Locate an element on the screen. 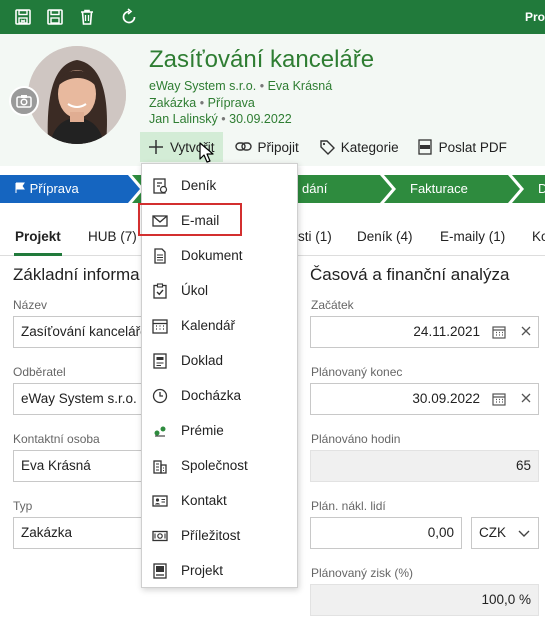 This screenshot has width=545, height=626. customer-label: Odběratel is located at coordinates (39, 372).